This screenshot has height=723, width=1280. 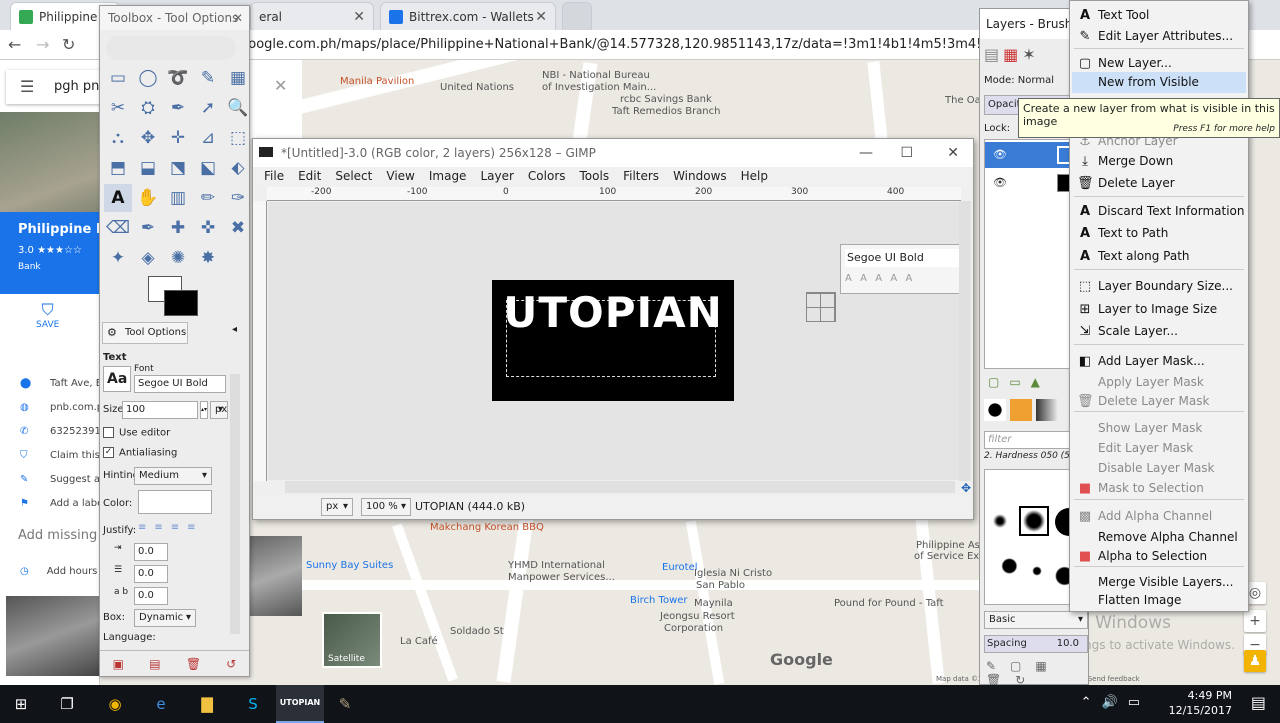 I want to click on map-label: NBI - National Bureau, so click(x=596, y=75).